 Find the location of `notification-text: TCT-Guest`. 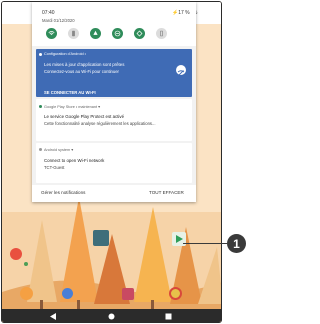

notification-text: TCT-Guest is located at coordinates (54, 167).